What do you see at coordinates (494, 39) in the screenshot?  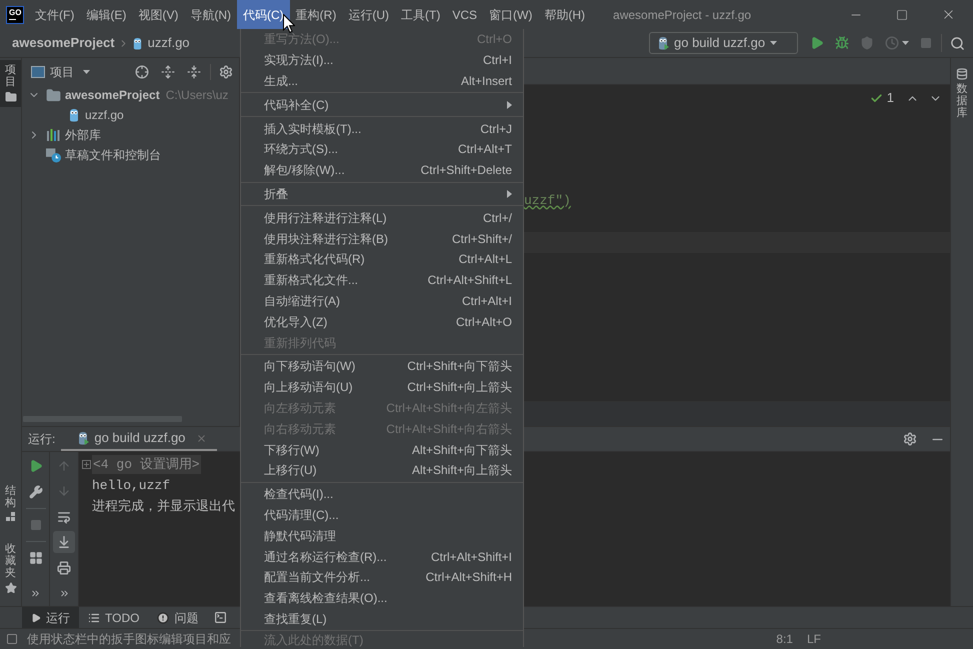 I see `shortcut-text: Ctrl+O` at bounding box center [494, 39].